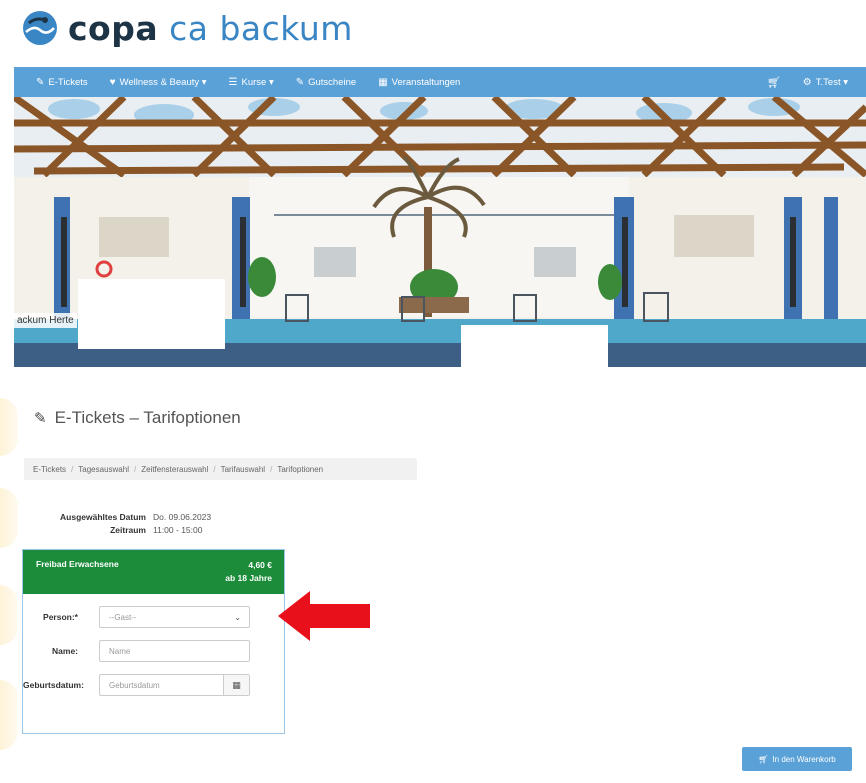  What do you see at coordinates (174, 651) in the screenshot?
I see `name-input: Name` at bounding box center [174, 651].